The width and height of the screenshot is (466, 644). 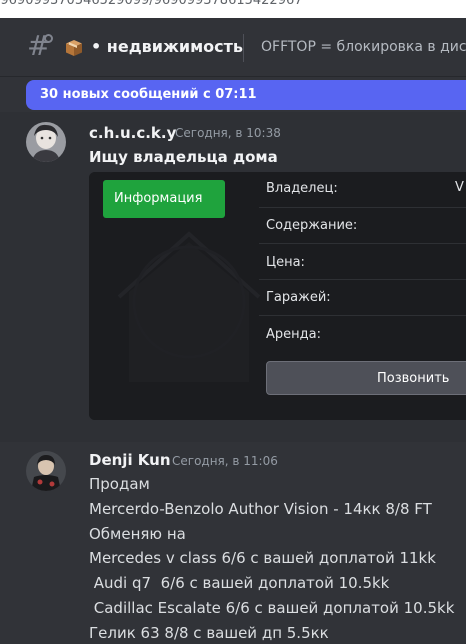 What do you see at coordinates (151, 4) in the screenshot?
I see `address-text: /969099370546529099/969099378615422967` at bounding box center [151, 4].